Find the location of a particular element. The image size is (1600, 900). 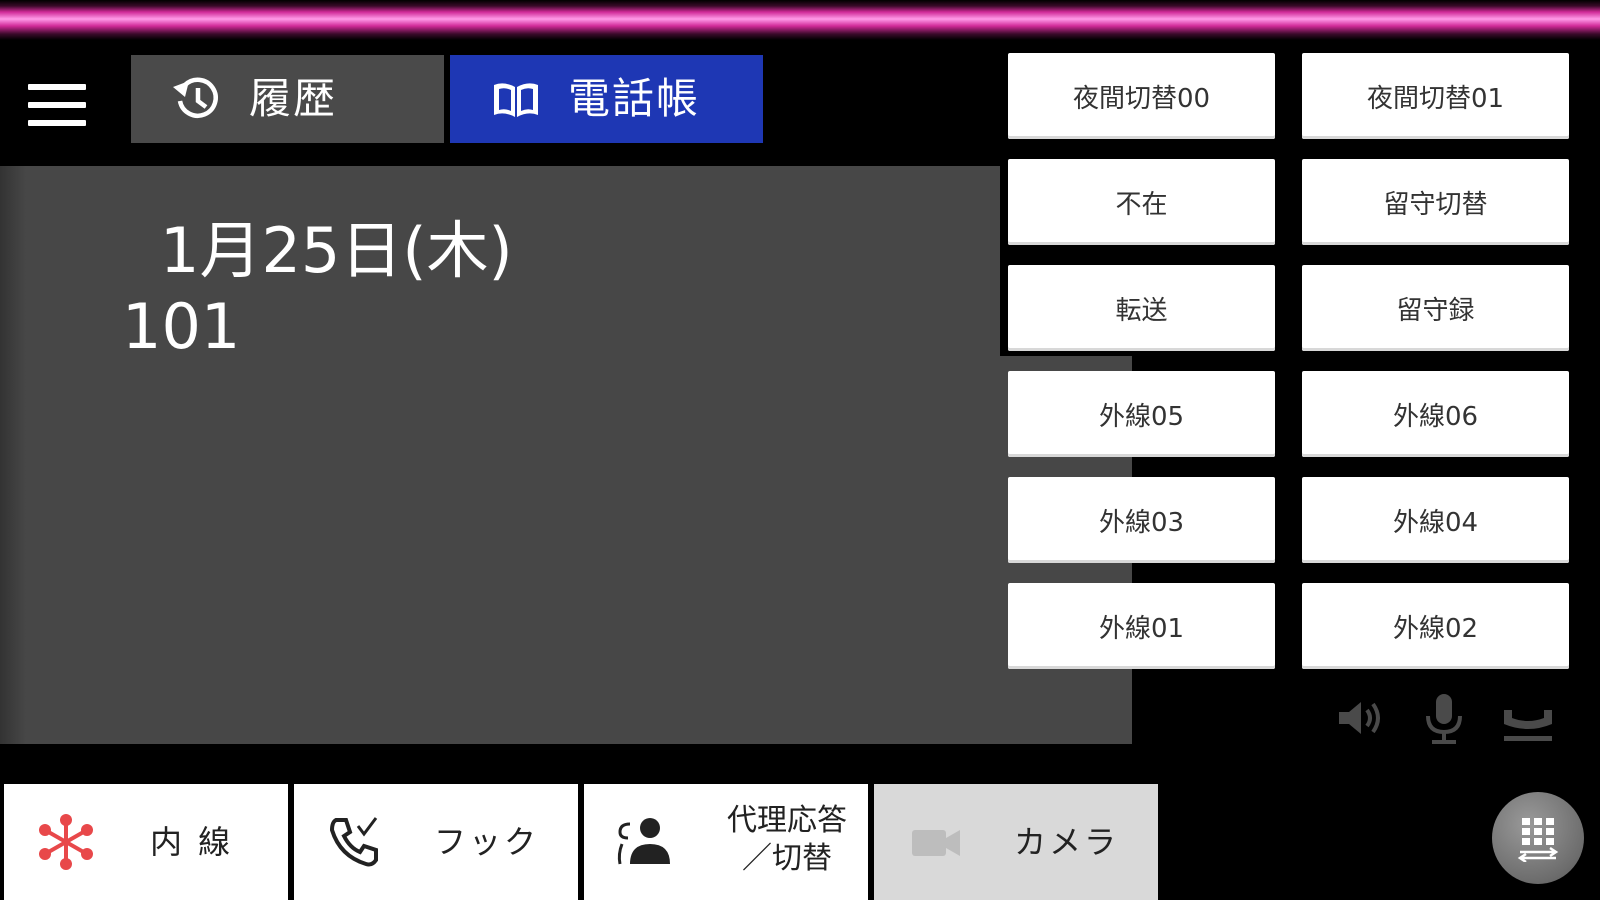

fk-night-switch-01: 夜間切替01 is located at coordinates (1435, 96).